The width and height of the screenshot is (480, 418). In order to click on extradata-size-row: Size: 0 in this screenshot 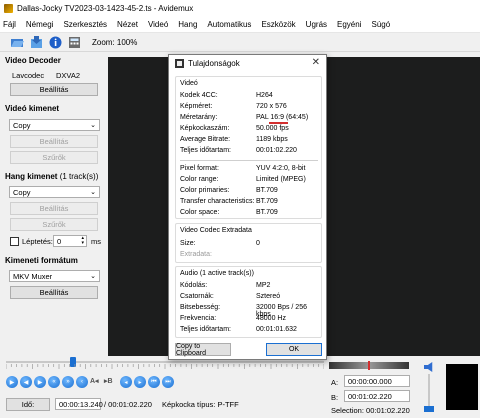, I will do `click(250, 243)`.